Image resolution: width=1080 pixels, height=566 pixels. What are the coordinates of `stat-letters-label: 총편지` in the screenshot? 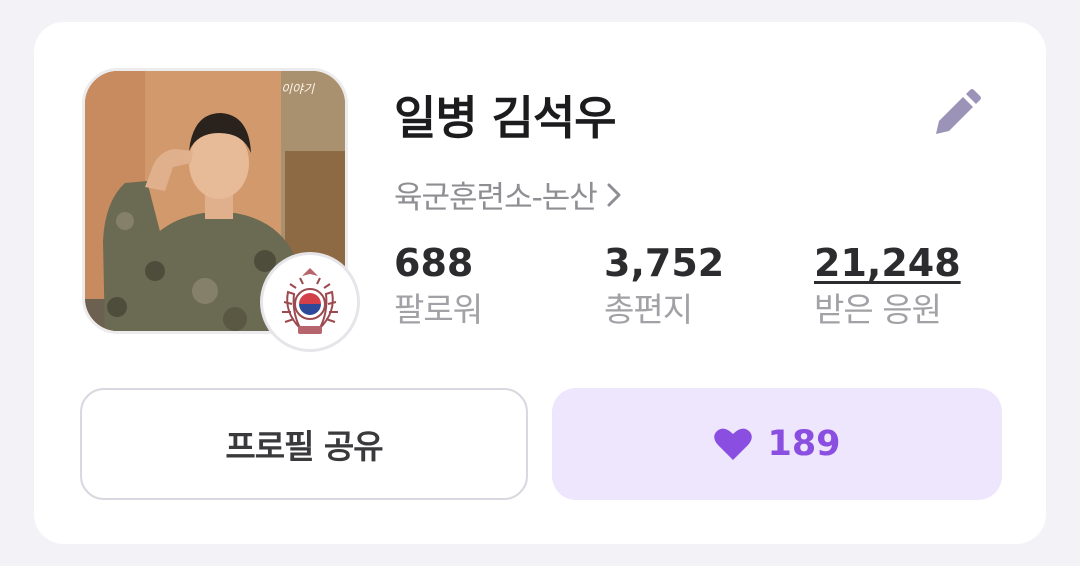 It's located at (648, 309).